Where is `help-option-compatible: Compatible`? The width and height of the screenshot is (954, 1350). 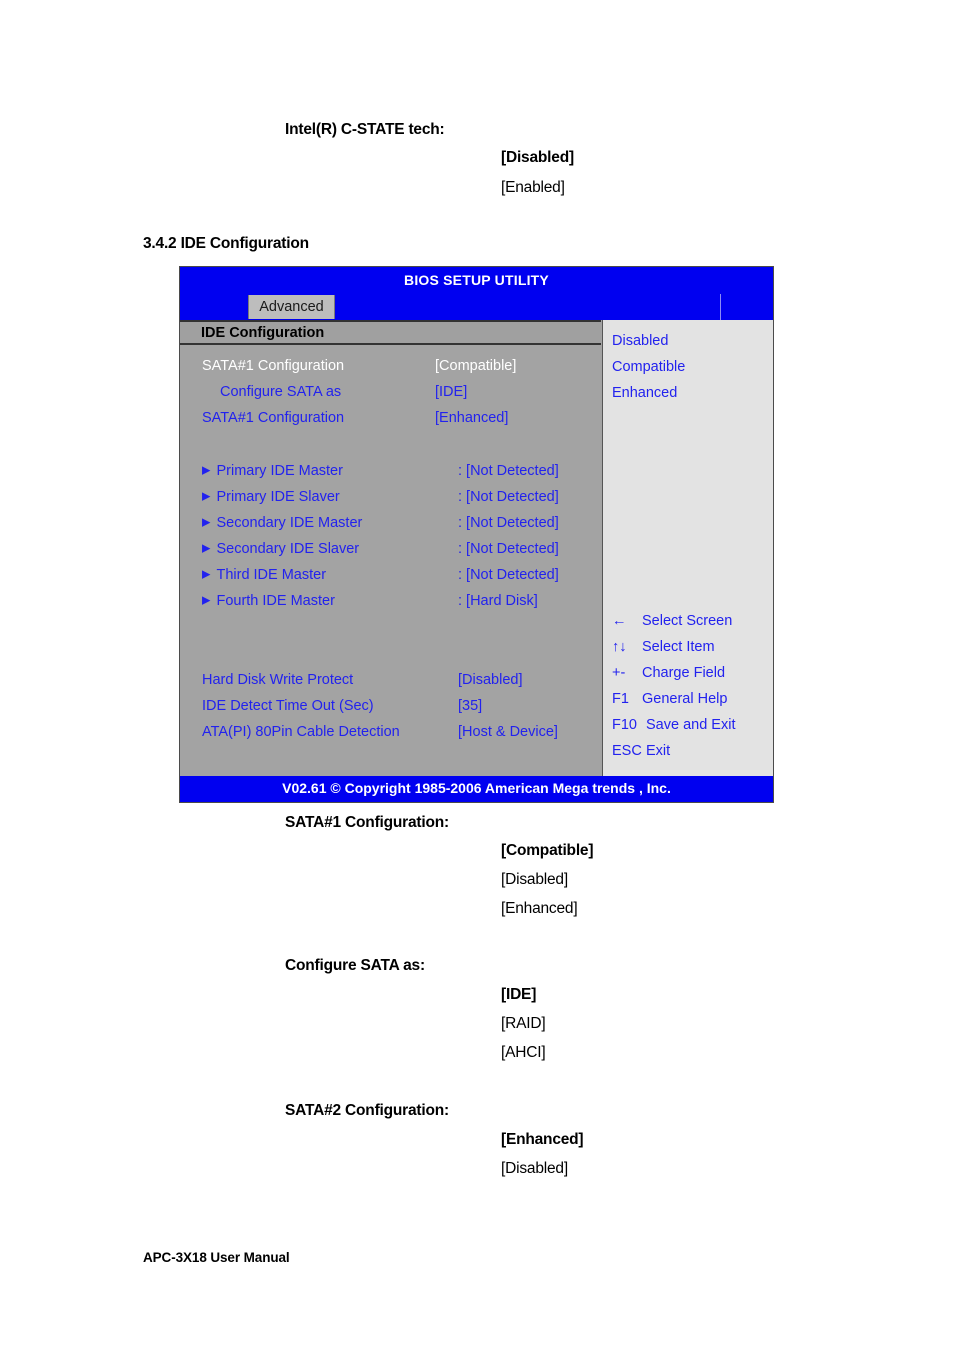
help-option-compatible: Compatible is located at coordinates (648, 367).